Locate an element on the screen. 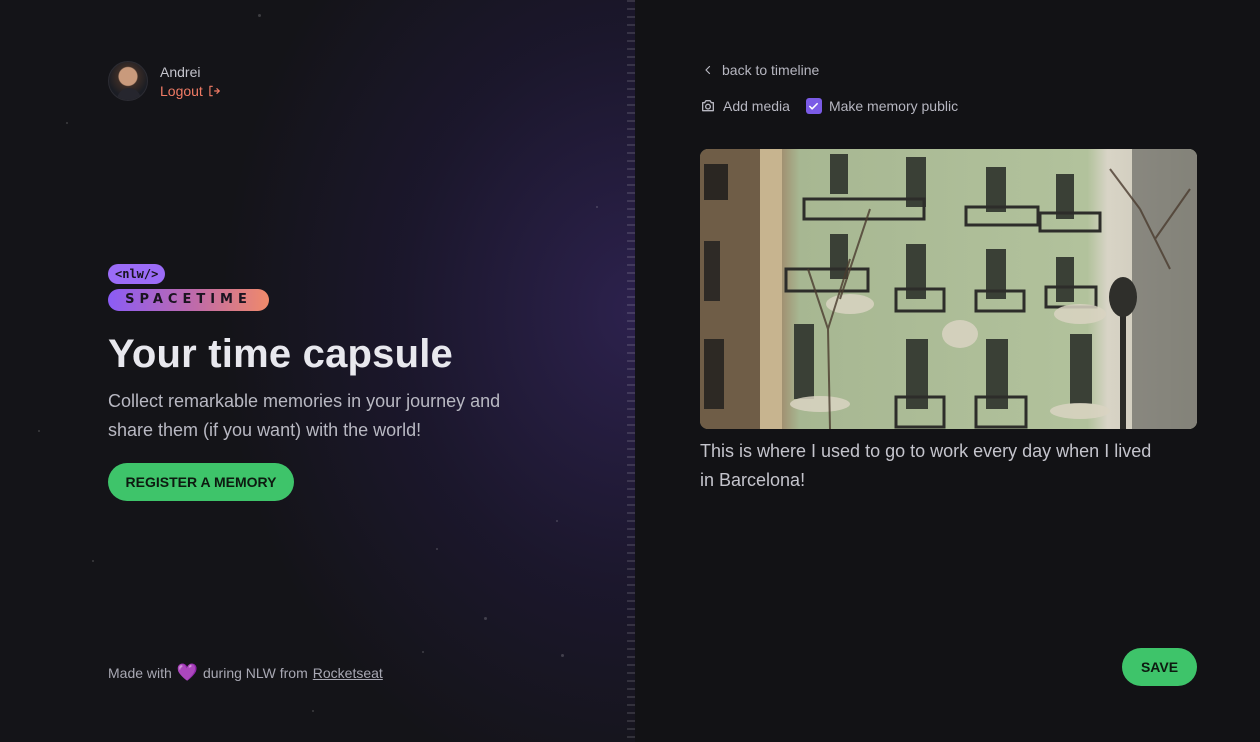 This screenshot has width=1260, height=742. public-label: Make memory public is located at coordinates (893, 106).